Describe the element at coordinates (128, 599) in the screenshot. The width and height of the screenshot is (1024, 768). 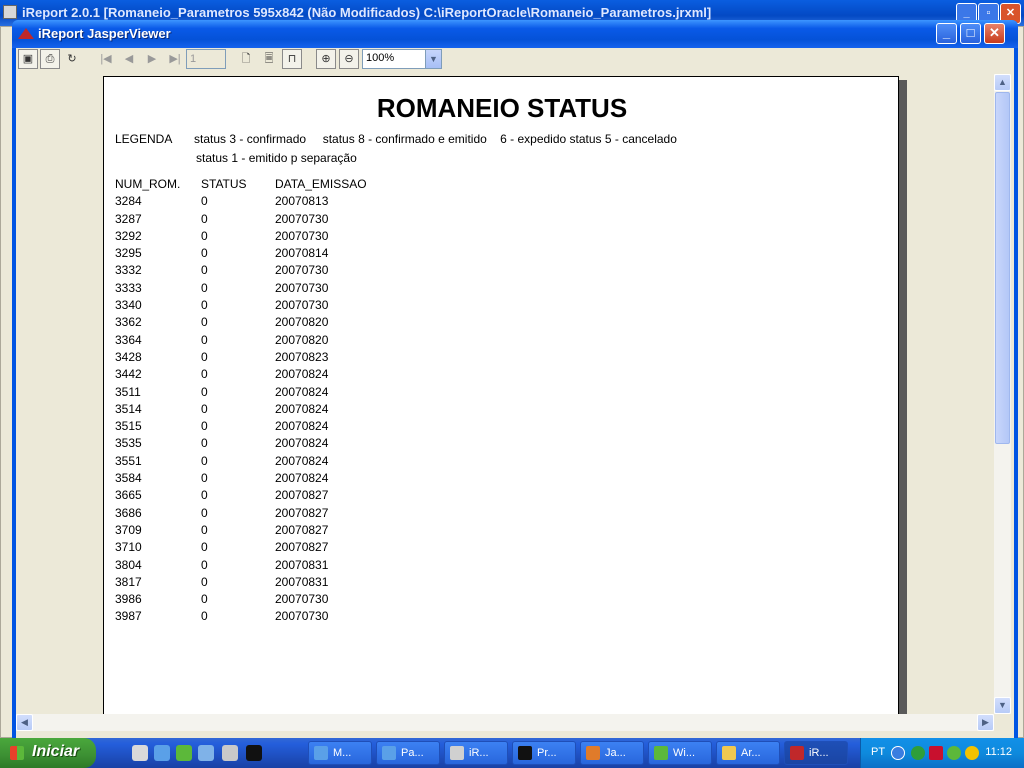
I see `cell-num-rom: 3986` at that location.